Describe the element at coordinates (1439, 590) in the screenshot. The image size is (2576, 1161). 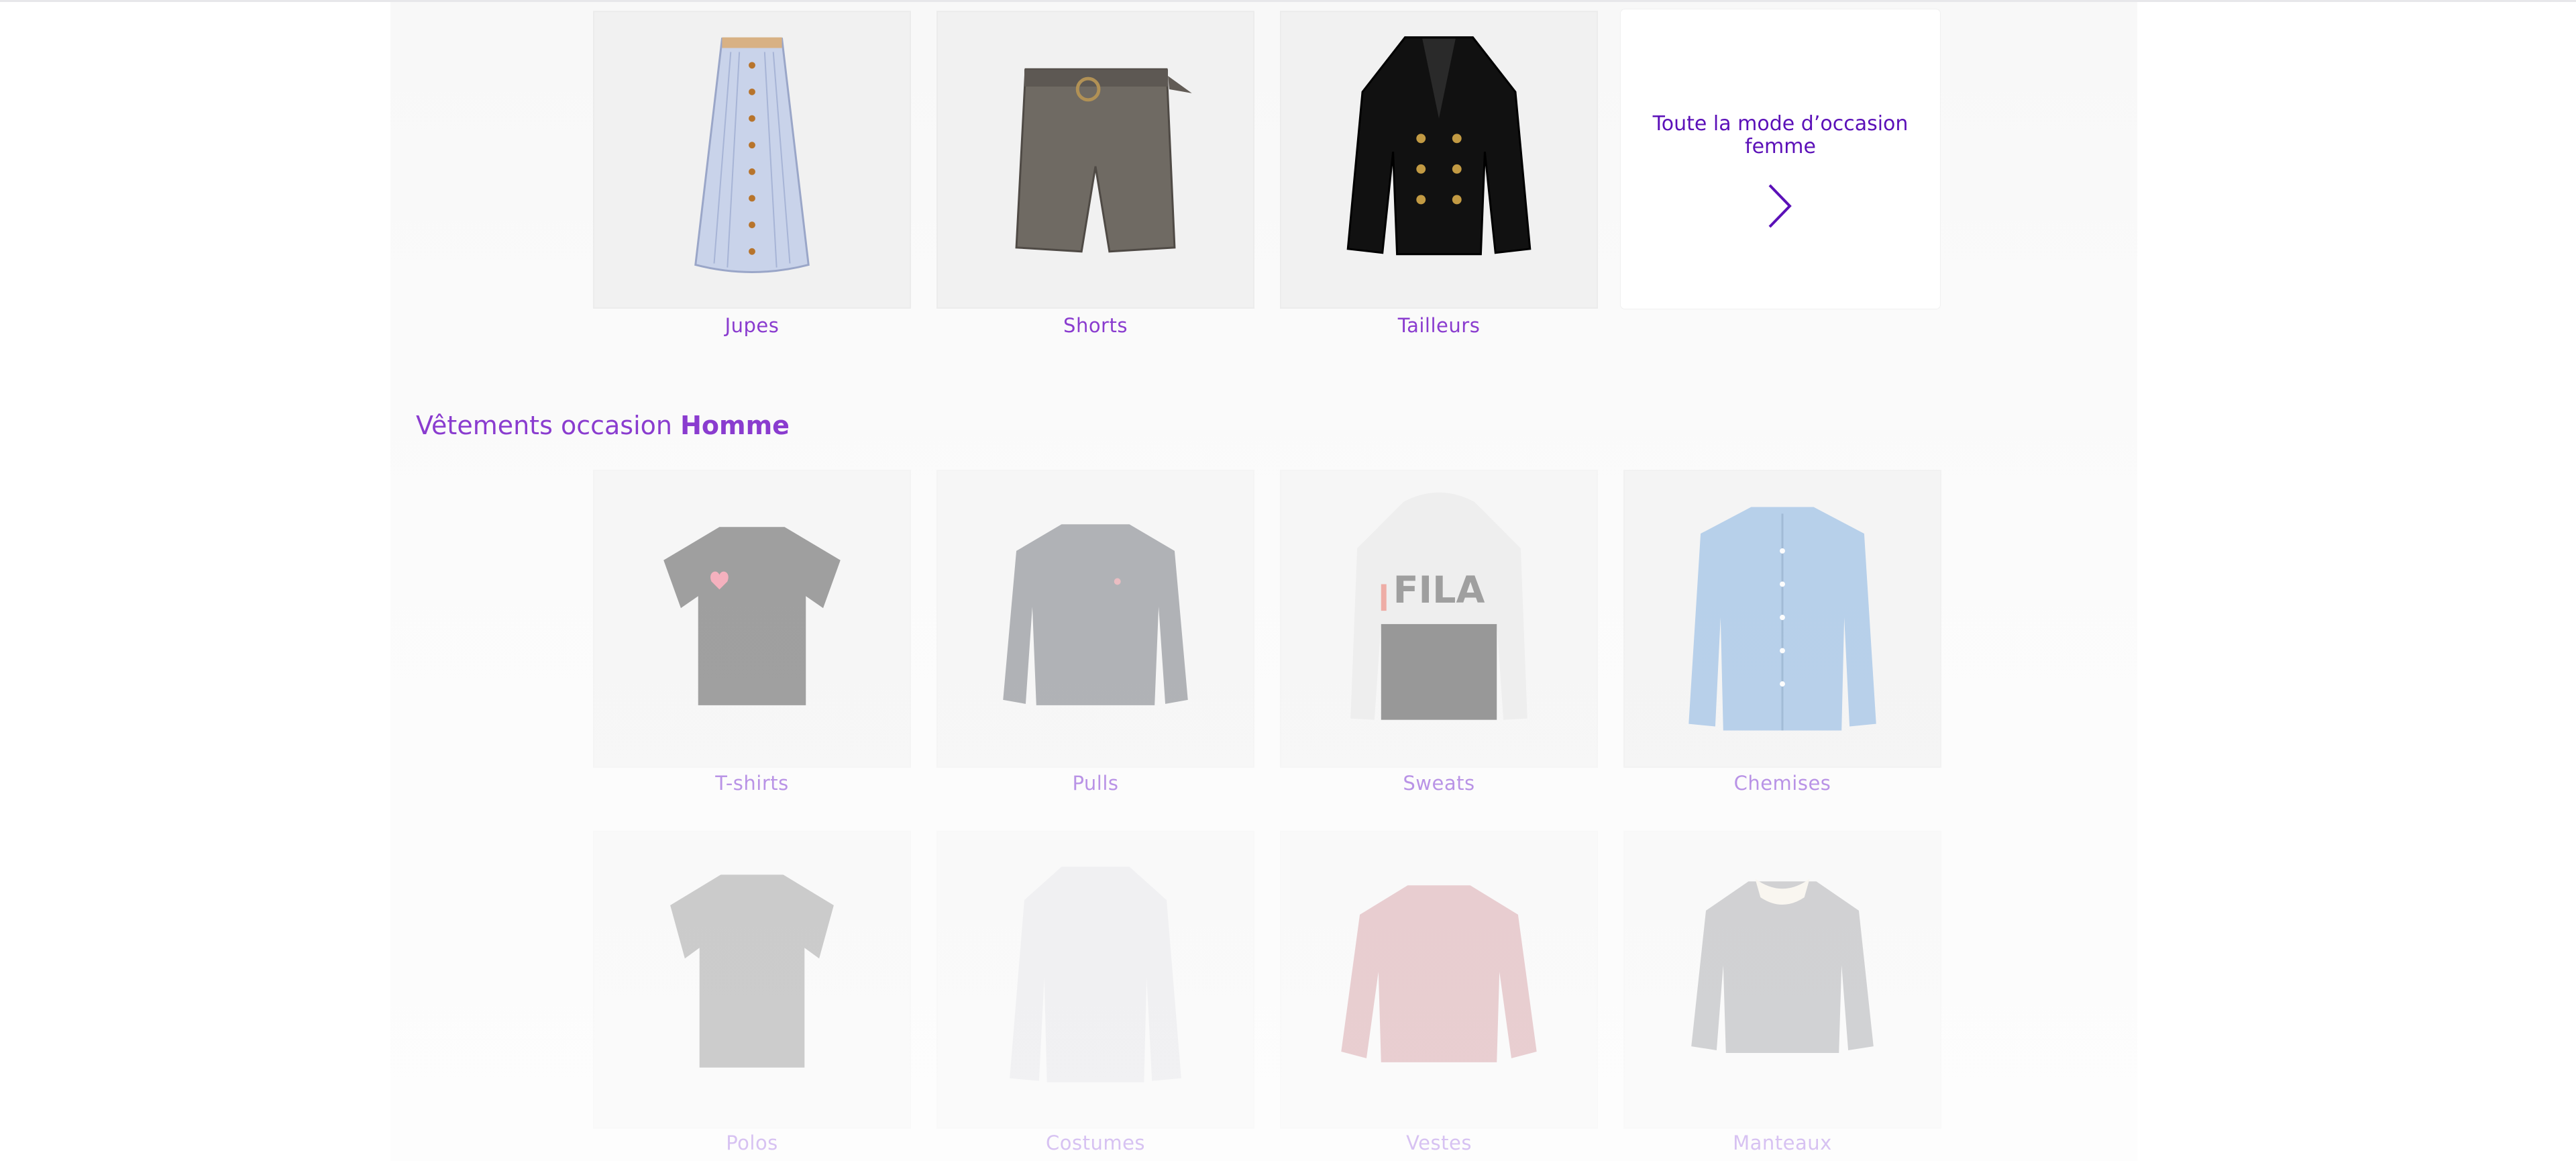
I see `svg-text: FILA` at that location.